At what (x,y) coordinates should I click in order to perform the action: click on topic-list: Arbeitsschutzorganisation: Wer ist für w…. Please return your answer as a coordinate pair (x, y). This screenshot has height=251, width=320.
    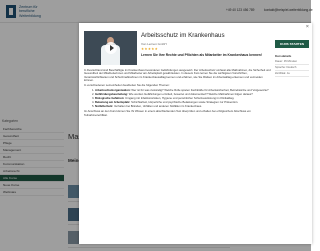
    Looking at the image, I should click on (177, 99).